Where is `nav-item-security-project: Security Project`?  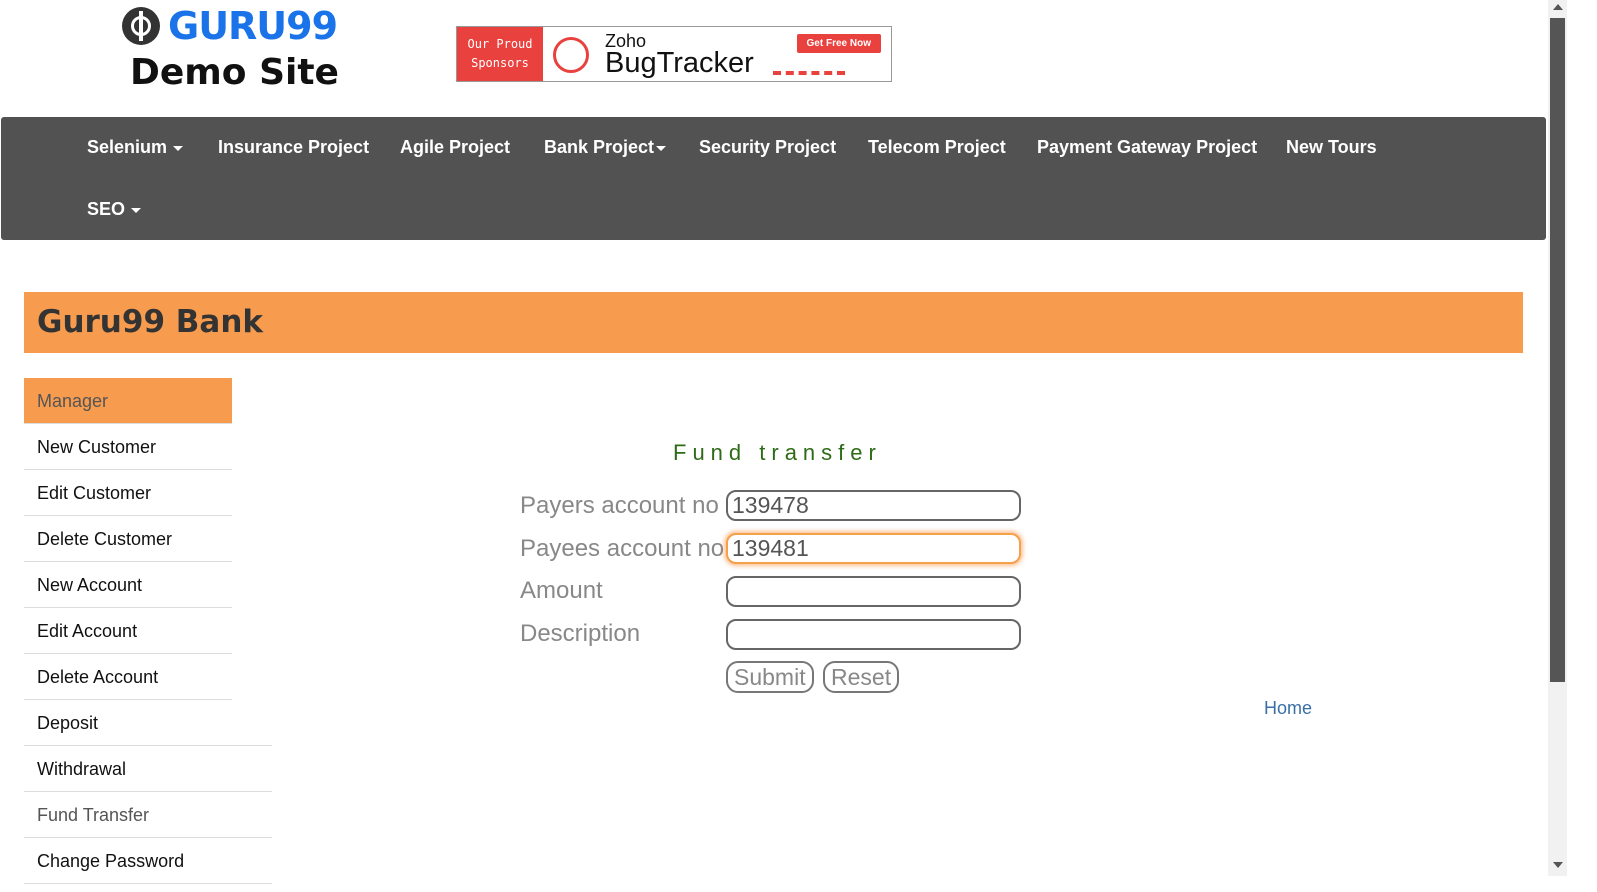 nav-item-security-project: Security Project is located at coordinates (767, 147).